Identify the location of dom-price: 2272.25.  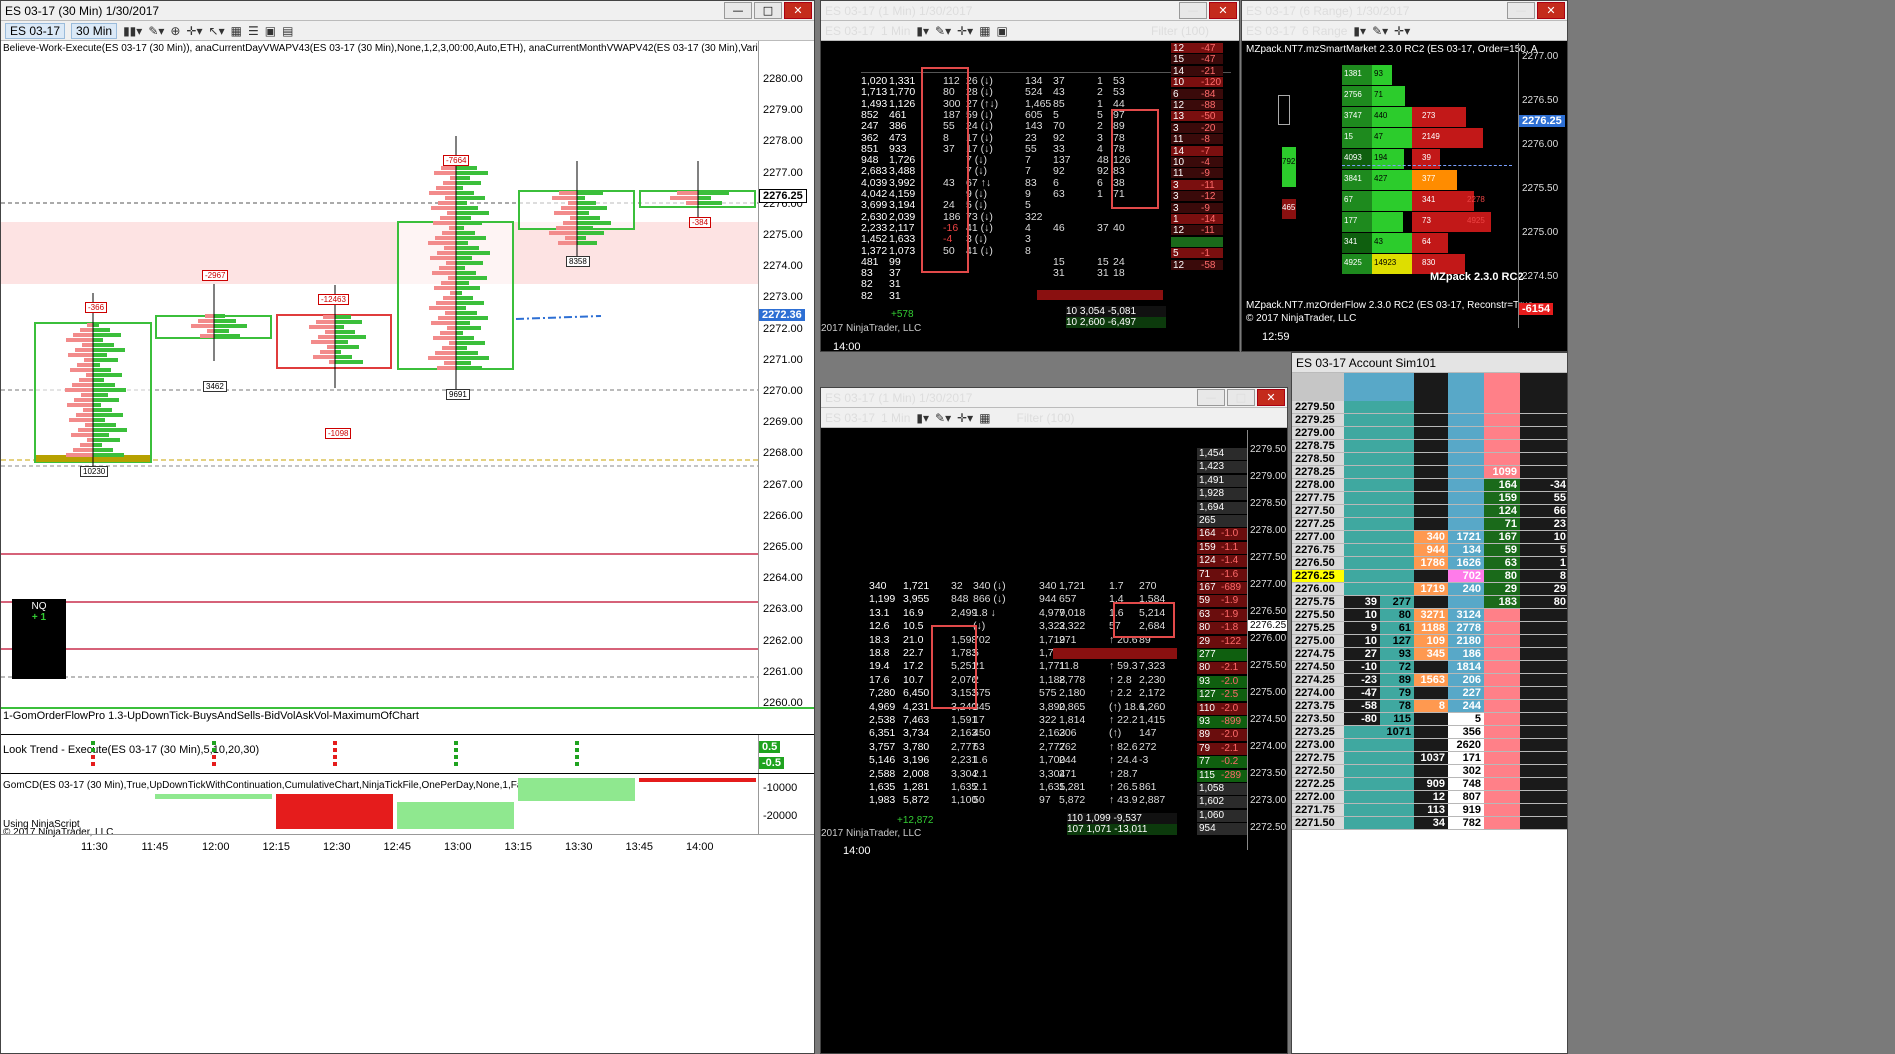
(1318, 784).